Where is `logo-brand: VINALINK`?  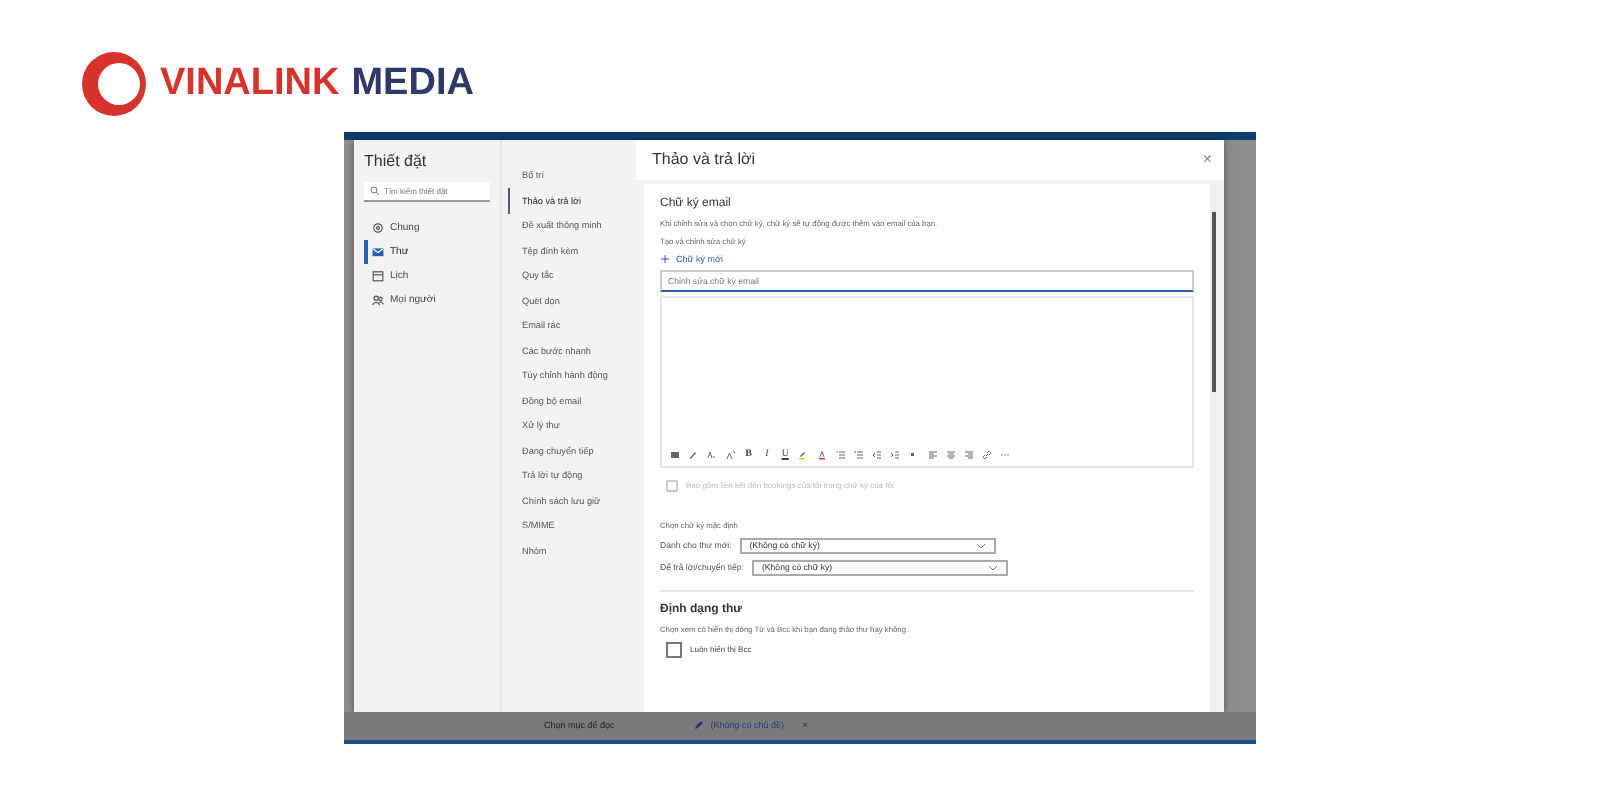
logo-brand: VINALINK is located at coordinates (250, 84).